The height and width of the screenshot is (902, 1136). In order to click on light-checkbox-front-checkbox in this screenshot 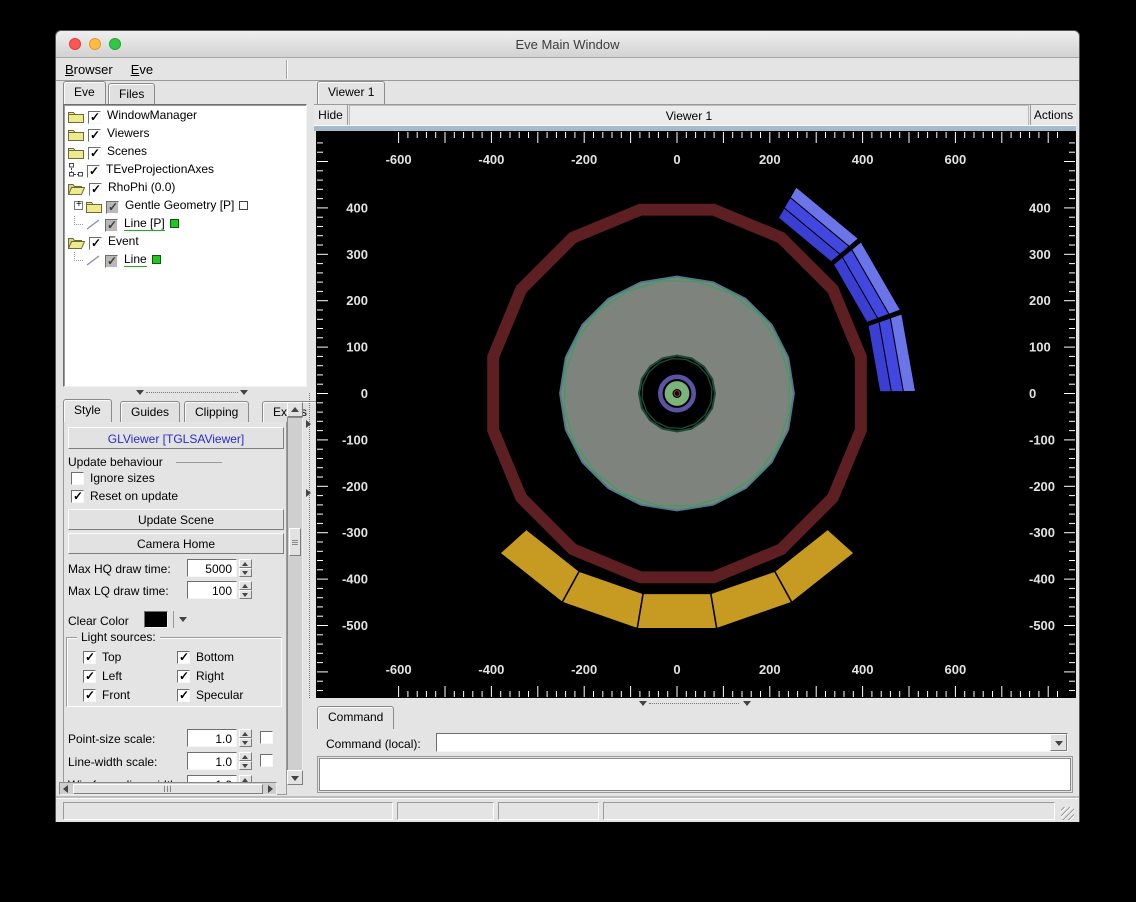, I will do `click(89, 695)`.